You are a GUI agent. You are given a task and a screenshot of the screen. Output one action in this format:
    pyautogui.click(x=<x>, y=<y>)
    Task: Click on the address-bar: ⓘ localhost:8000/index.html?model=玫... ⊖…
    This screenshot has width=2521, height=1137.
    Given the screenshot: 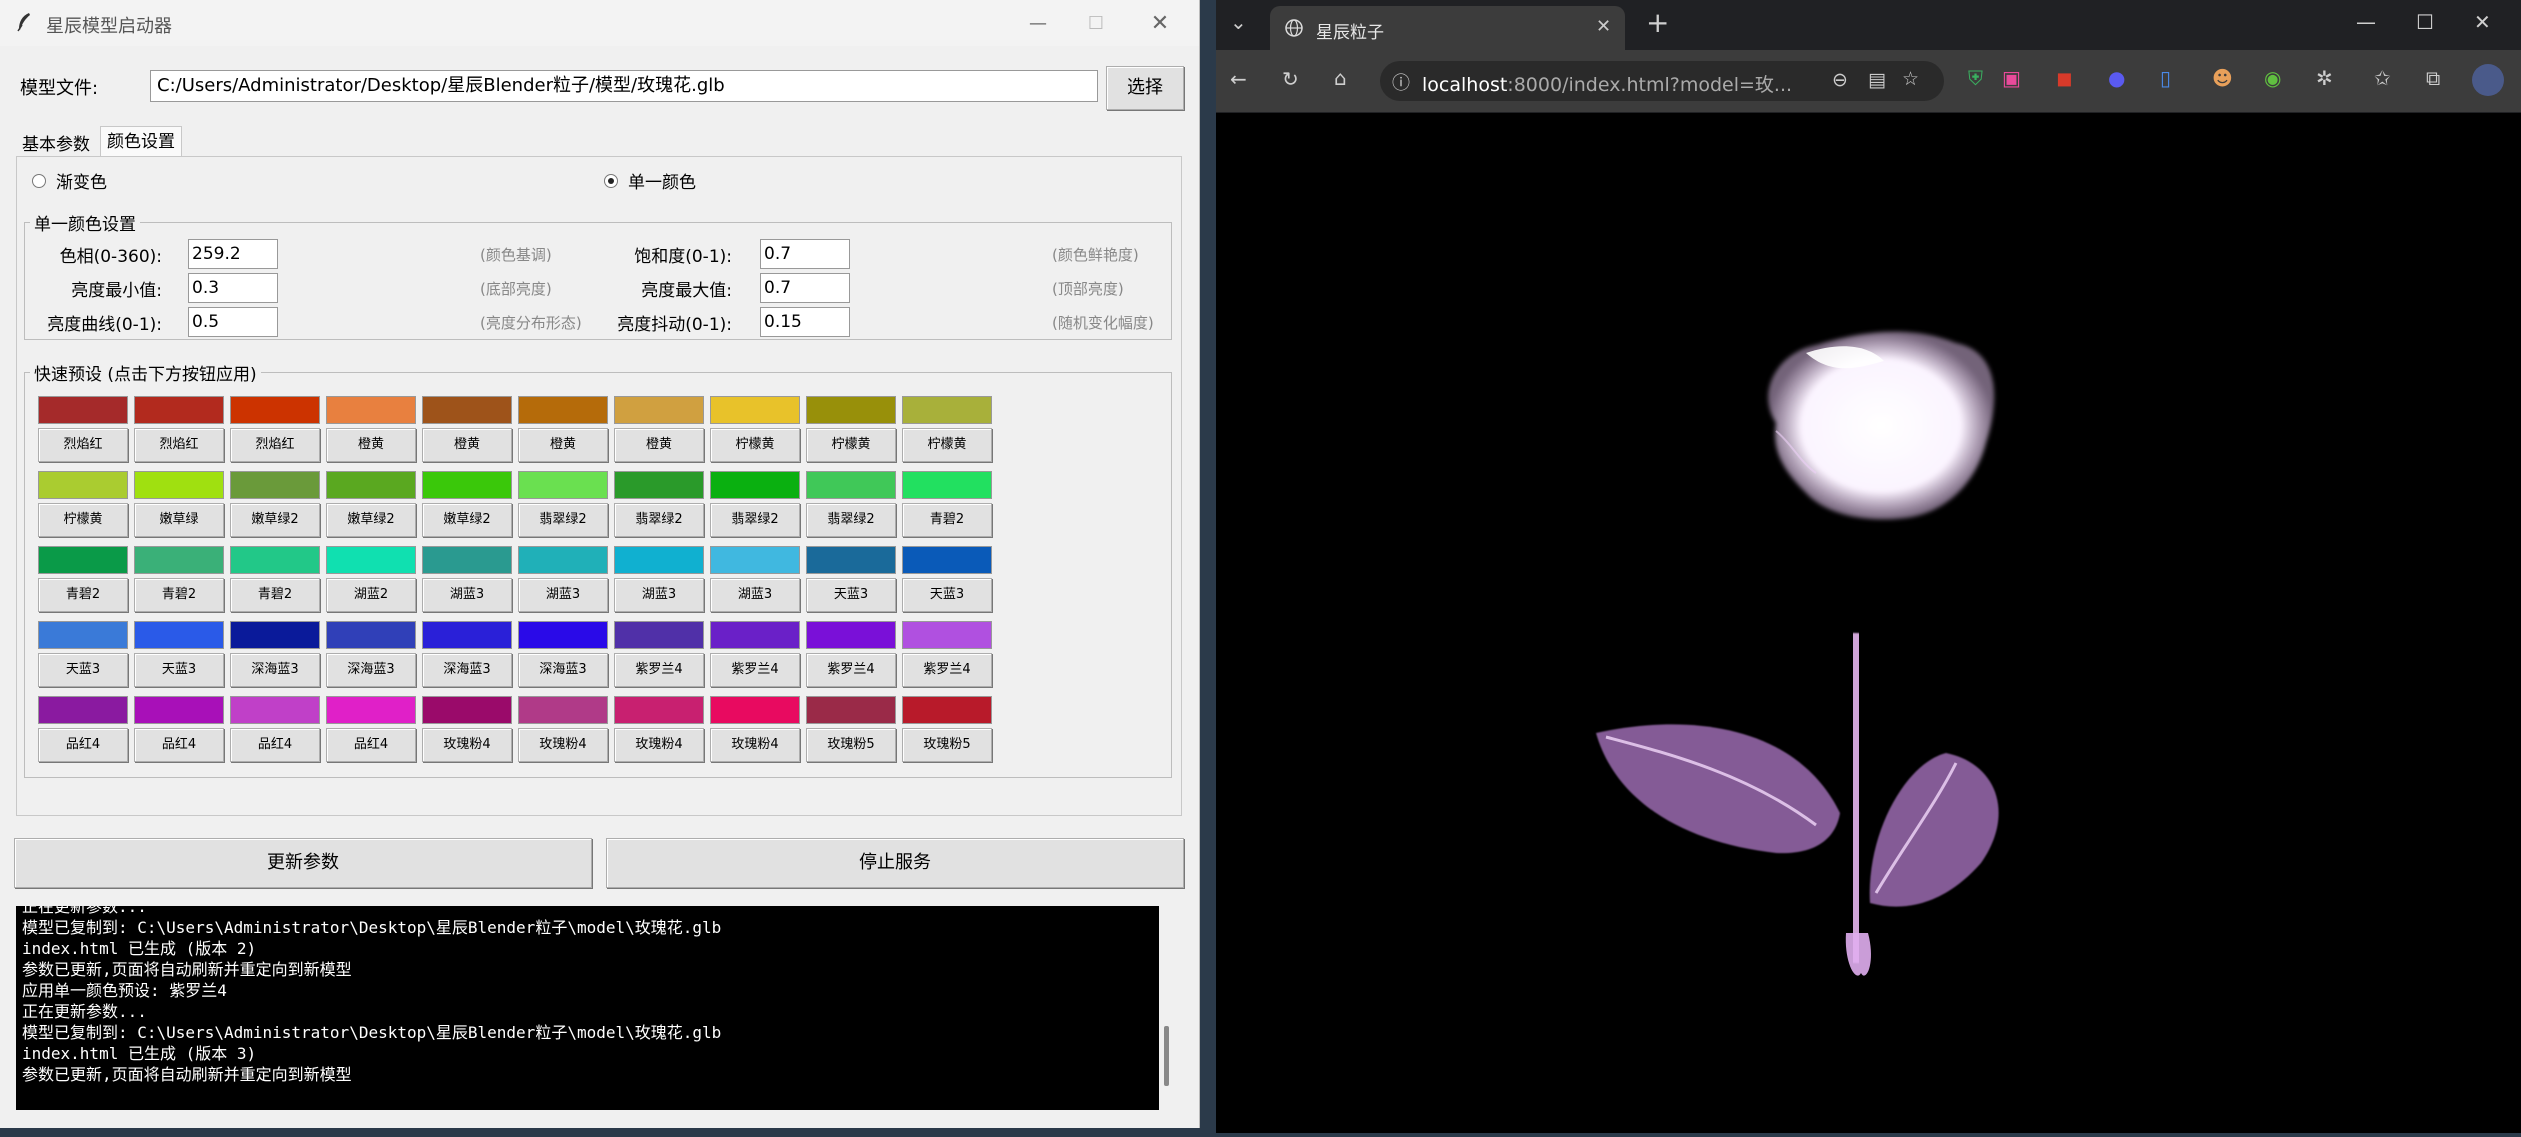 What is the action you would take?
    pyautogui.click(x=1662, y=81)
    